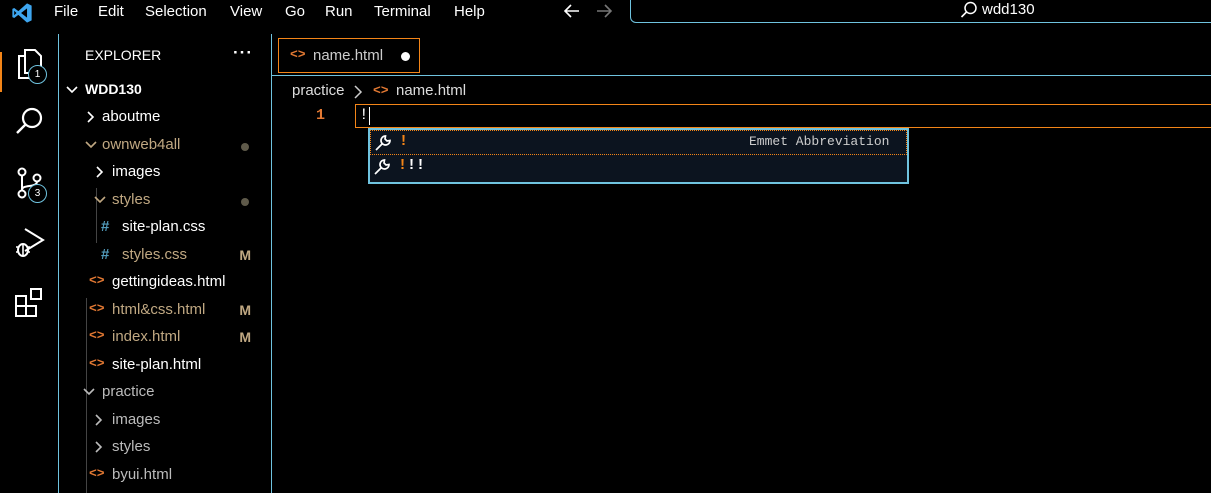 Image resolution: width=1211 pixels, height=493 pixels. What do you see at coordinates (155, 254) in the screenshot?
I see `file-label: styles.css` at bounding box center [155, 254].